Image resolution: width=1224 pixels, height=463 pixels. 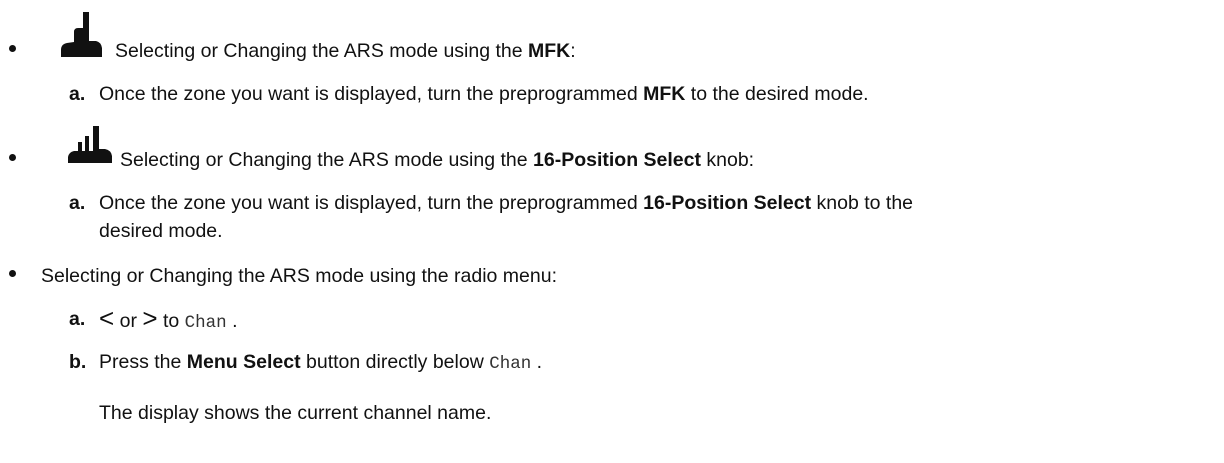 What do you see at coordinates (107, 318) in the screenshot?
I see `left-arrow-glyph: <` at bounding box center [107, 318].